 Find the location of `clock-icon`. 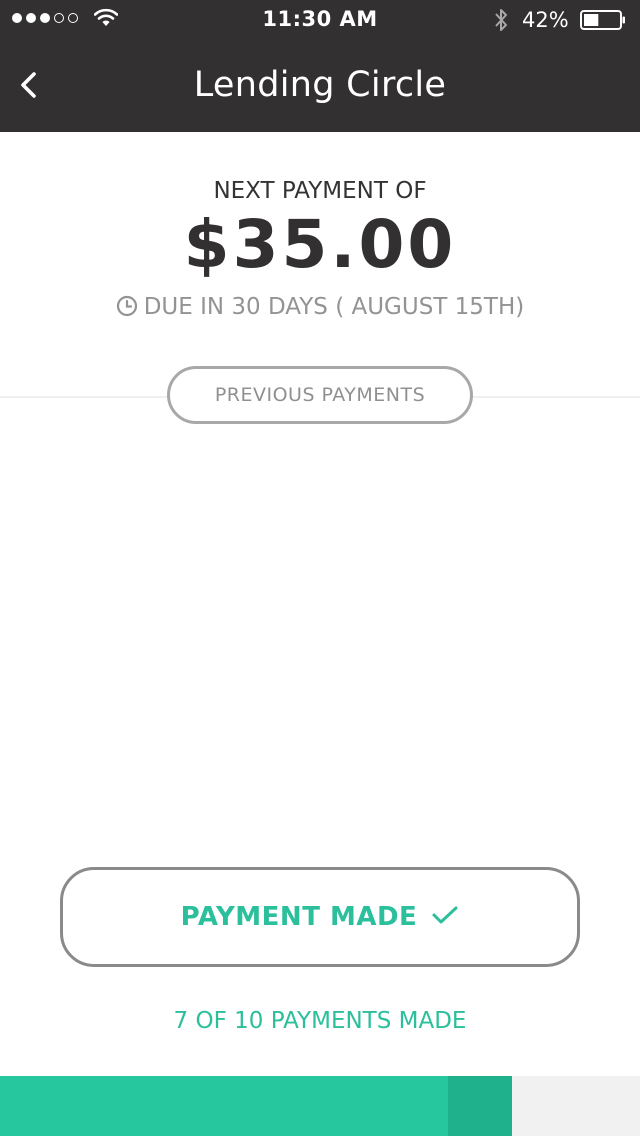

clock-icon is located at coordinates (126, 306).